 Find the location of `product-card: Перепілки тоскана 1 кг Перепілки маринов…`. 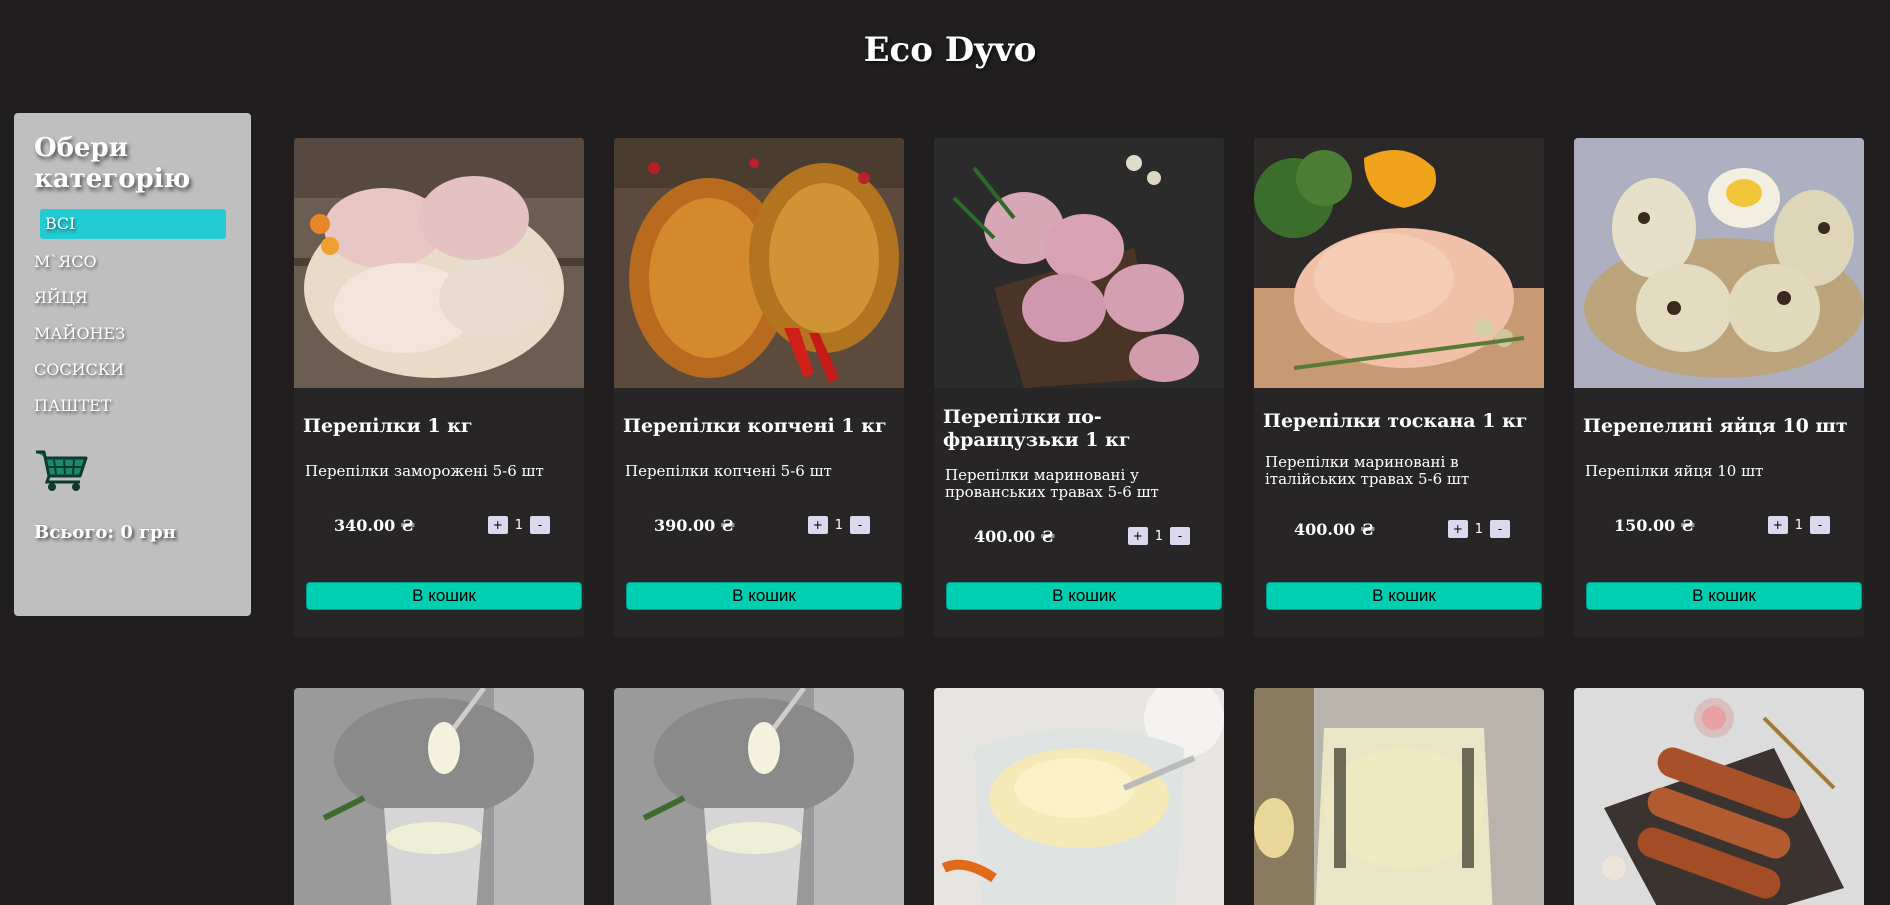

product-card: Перепілки тоскана 1 кг Перепілки маринов… is located at coordinates (1399, 387).